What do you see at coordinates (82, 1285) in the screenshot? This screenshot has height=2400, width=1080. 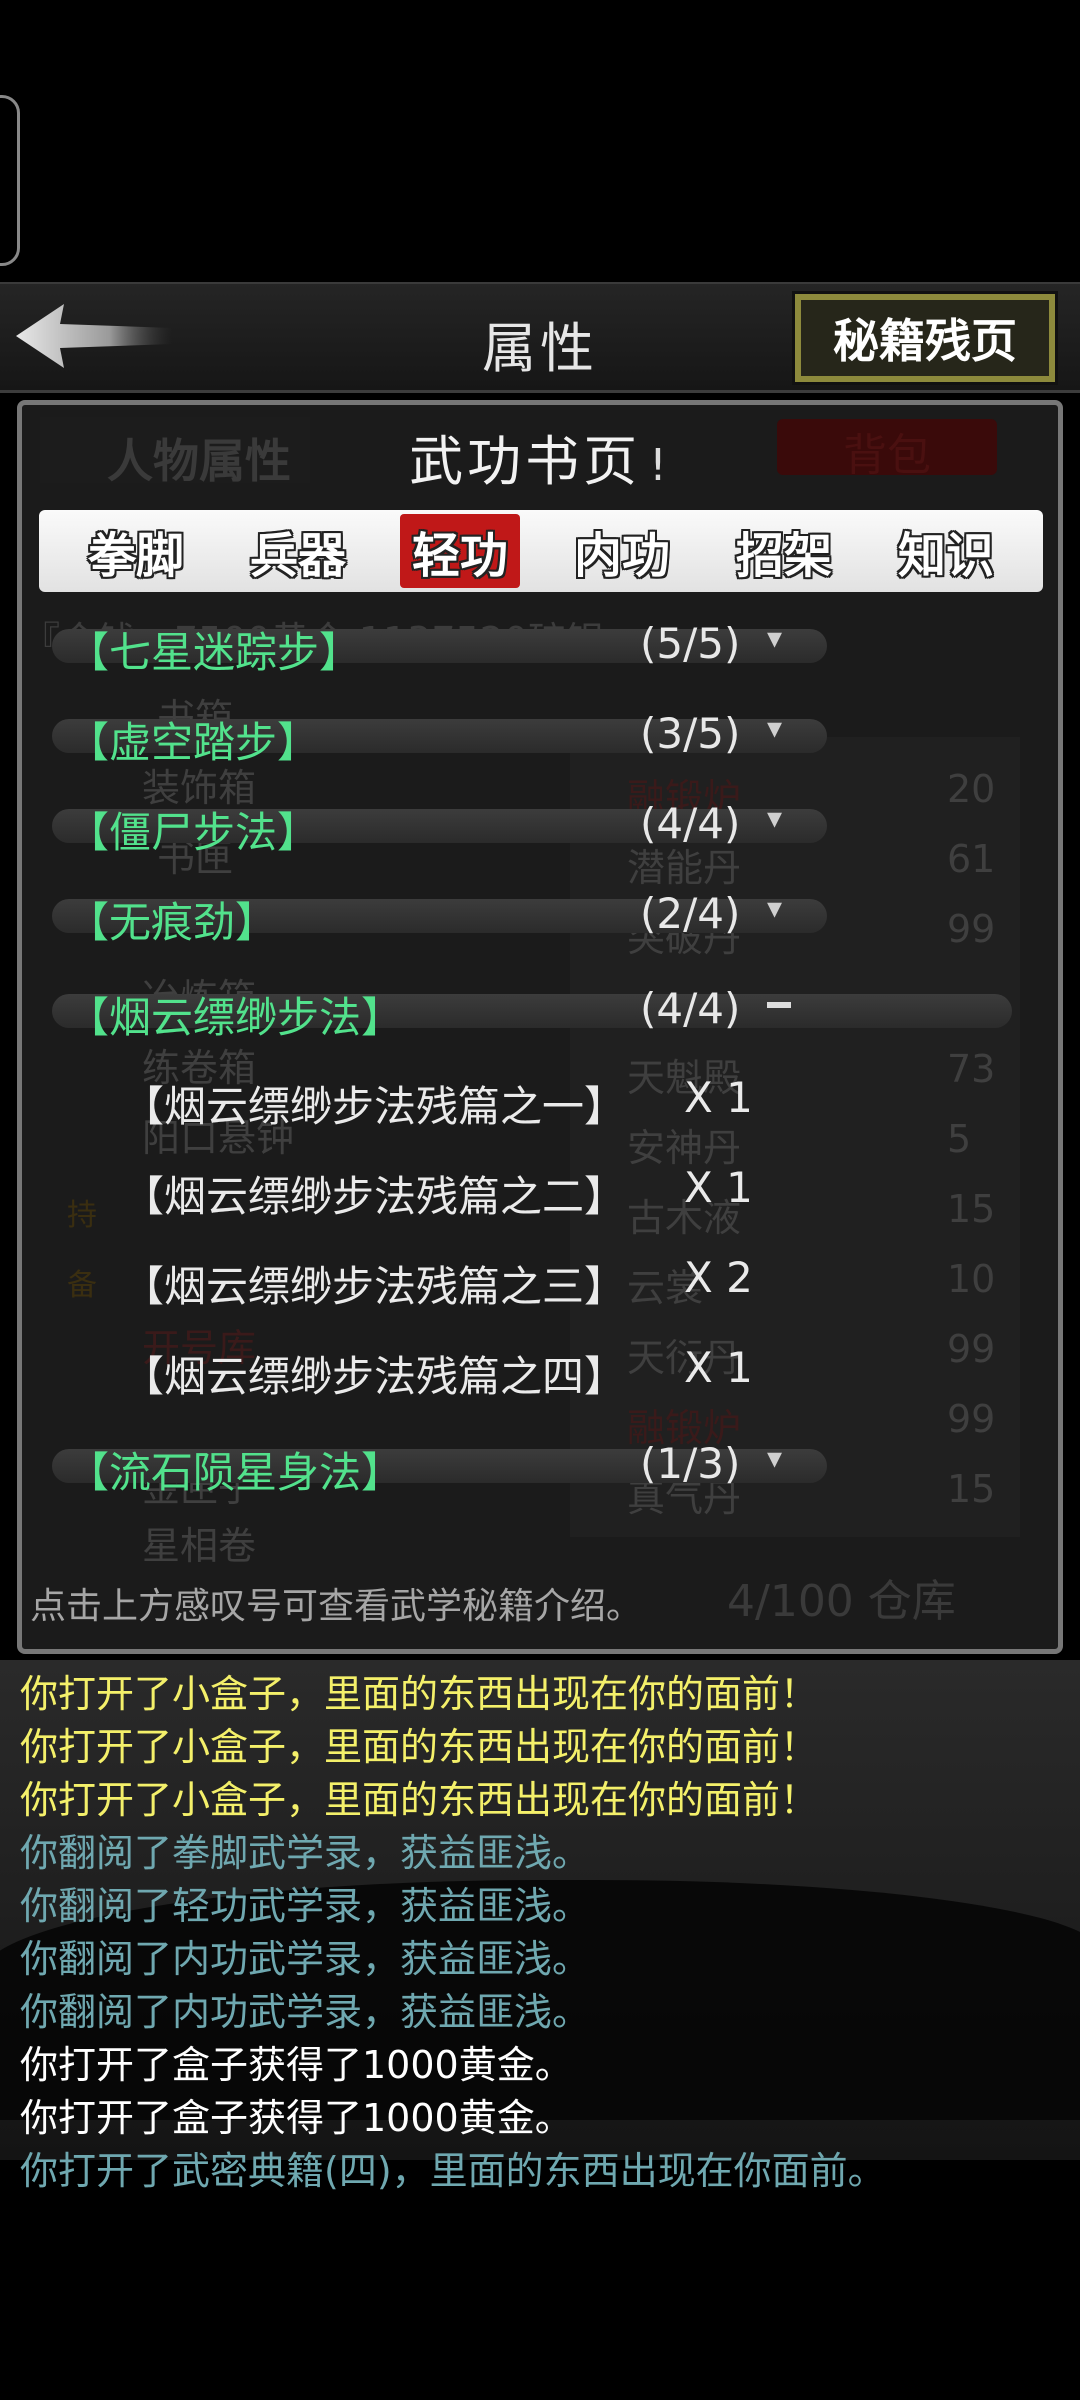 I see `bg-side-label: 备` at bounding box center [82, 1285].